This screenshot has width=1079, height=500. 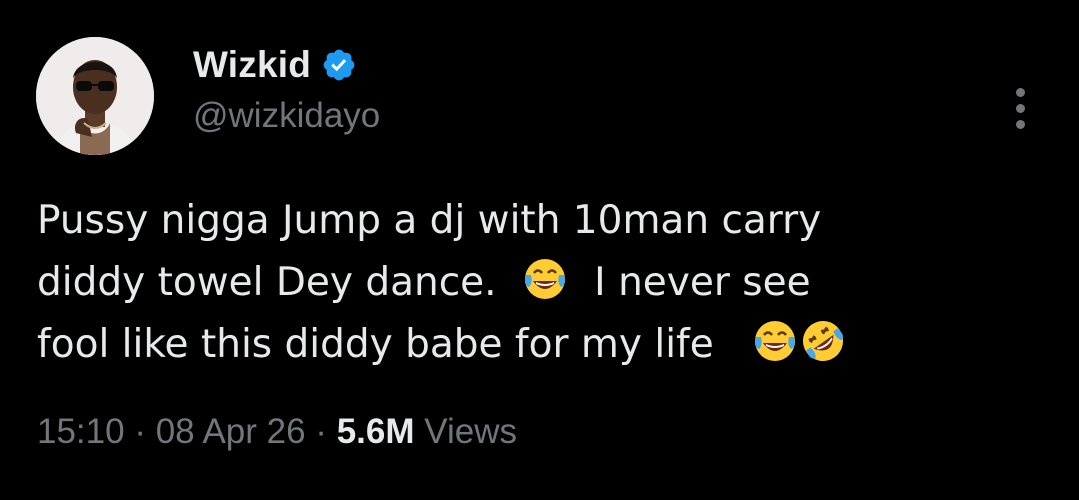 I want to click on avatar-photo, so click(x=95, y=96).